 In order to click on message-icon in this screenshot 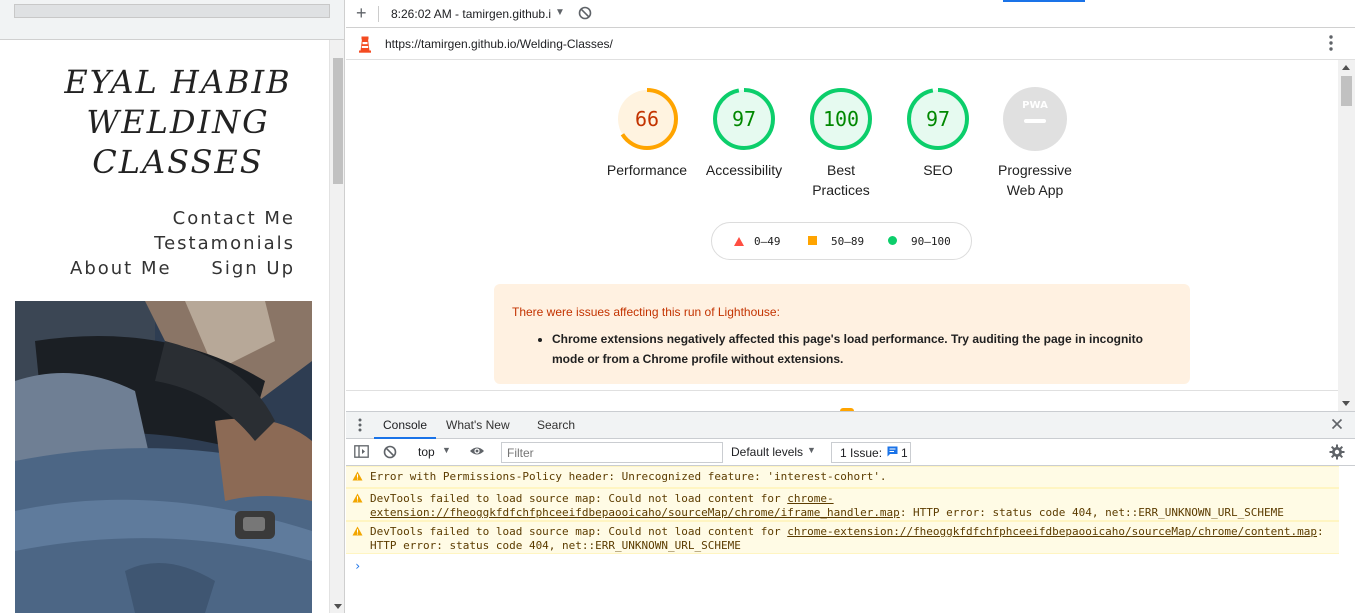, I will do `click(892, 453)`.